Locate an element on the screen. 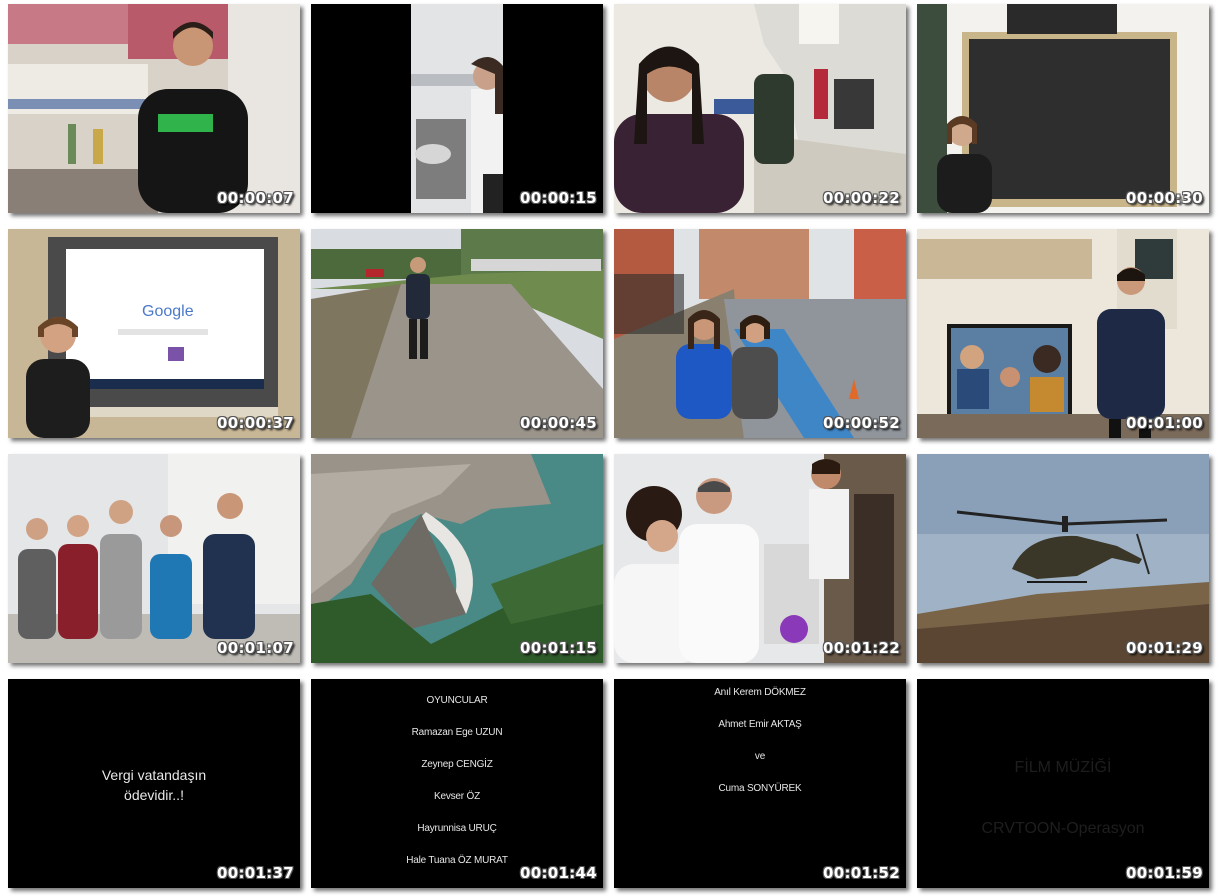  bathroom-scene-image is located at coordinates (457, 108).